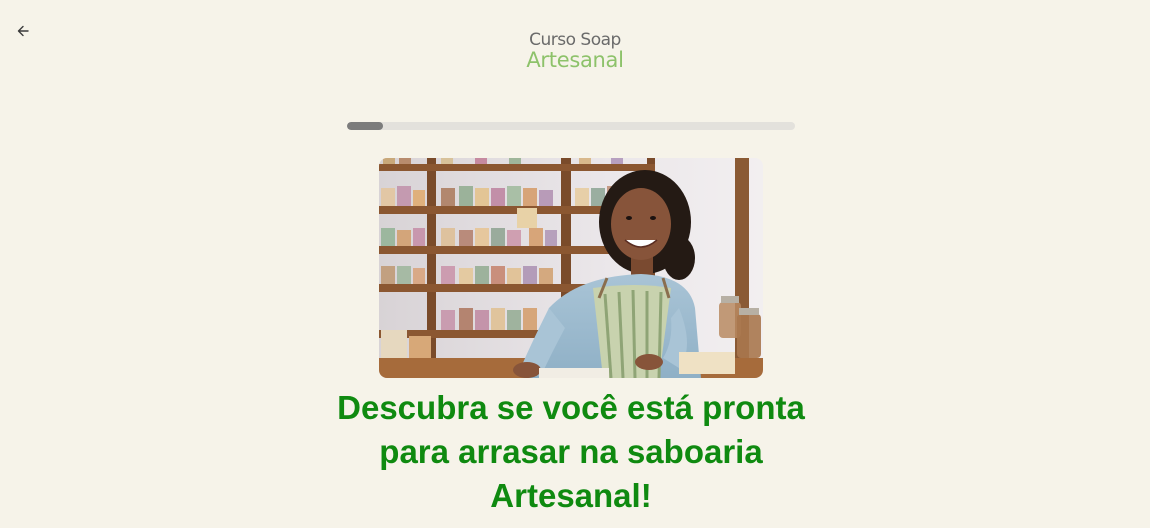 This screenshot has width=1150, height=528. I want to click on hero-image, so click(571, 268).